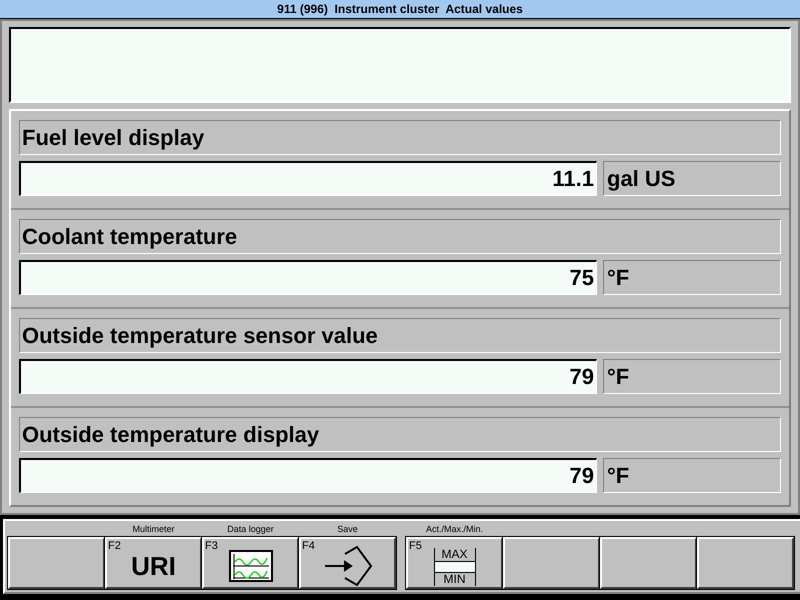 The image size is (800, 600). What do you see at coordinates (454, 579) in the screenshot?
I see `min-label: MIN` at bounding box center [454, 579].